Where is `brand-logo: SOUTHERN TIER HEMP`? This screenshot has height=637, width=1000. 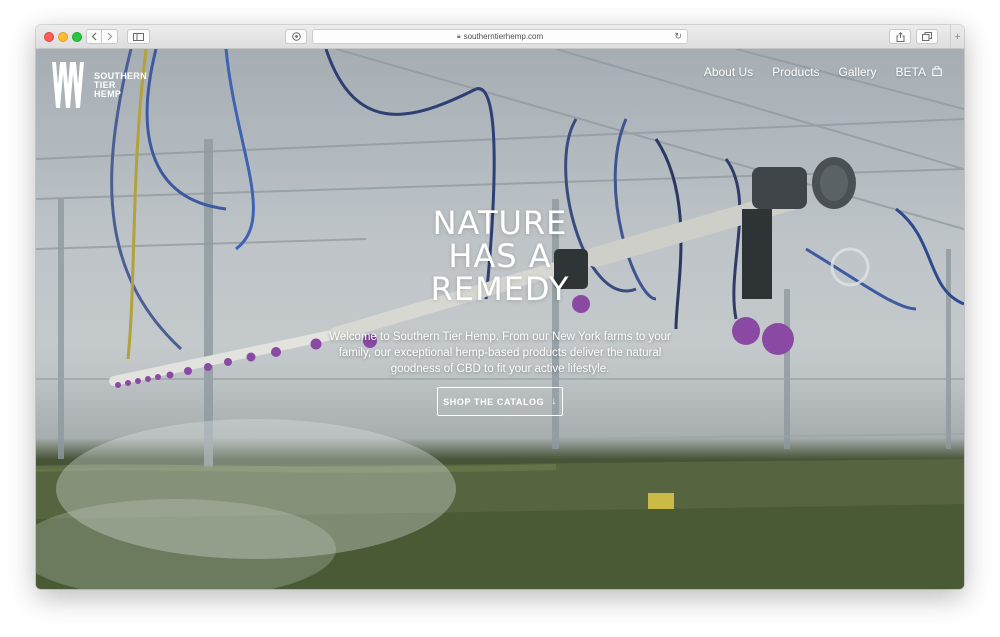 brand-logo: SOUTHERN TIER HEMP is located at coordinates (108, 85).